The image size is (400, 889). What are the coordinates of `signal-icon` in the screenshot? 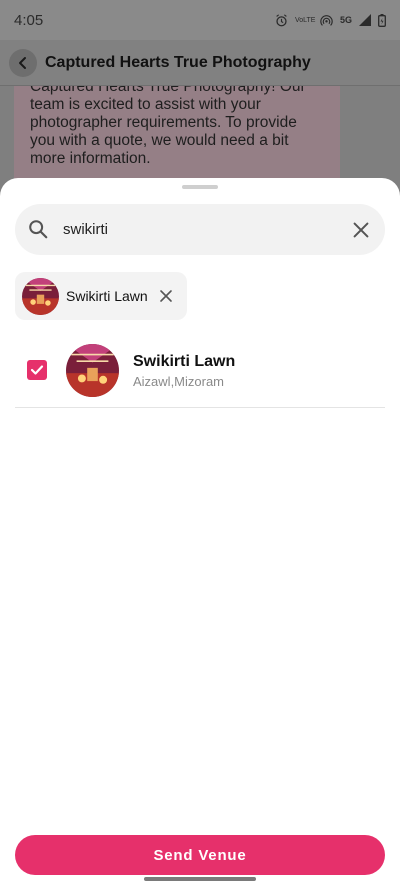 It's located at (365, 20).